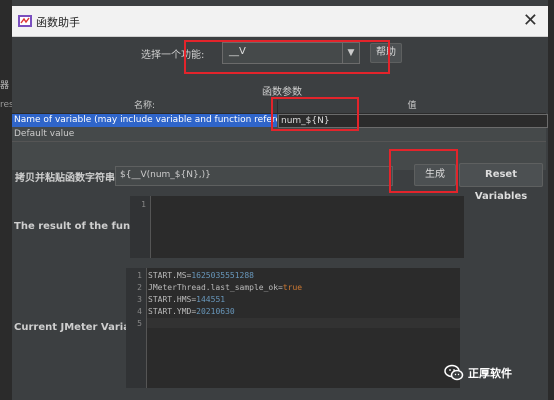 Image resolution: width=554 pixels, height=400 pixels. Describe the element at coordinates (211, 299) in the screenshot. I see `variable-value: 144551` at that location.